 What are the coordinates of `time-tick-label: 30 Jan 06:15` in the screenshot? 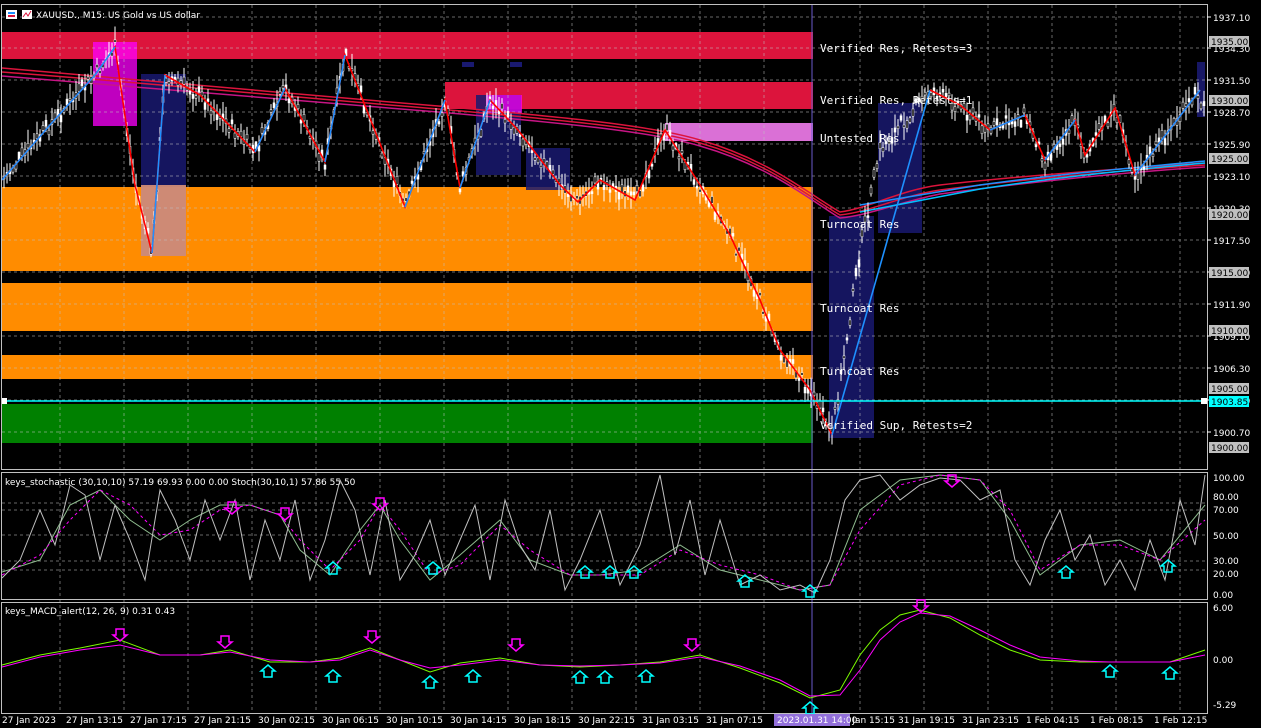 It's located at (350, 721).